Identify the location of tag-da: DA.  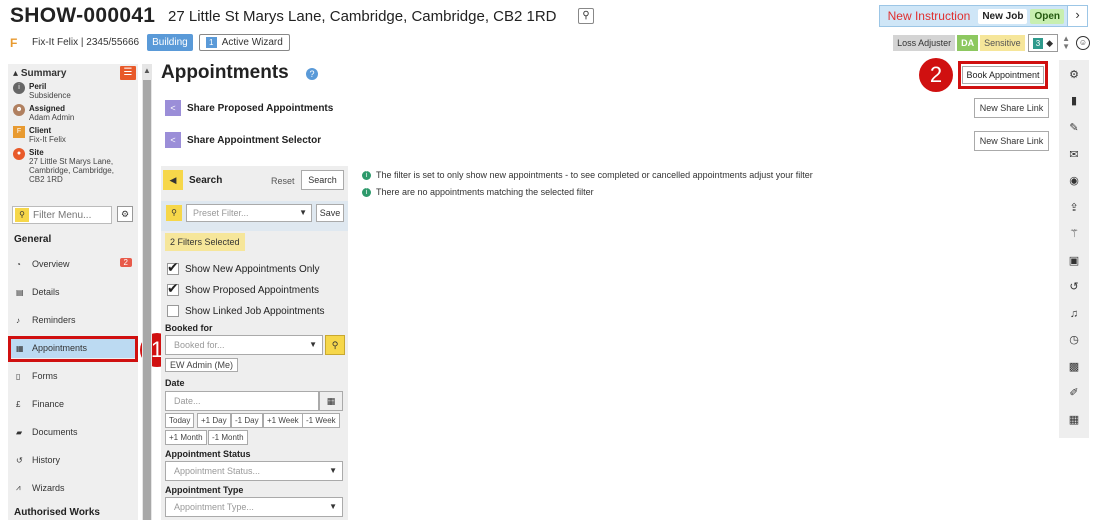
(968, 43).